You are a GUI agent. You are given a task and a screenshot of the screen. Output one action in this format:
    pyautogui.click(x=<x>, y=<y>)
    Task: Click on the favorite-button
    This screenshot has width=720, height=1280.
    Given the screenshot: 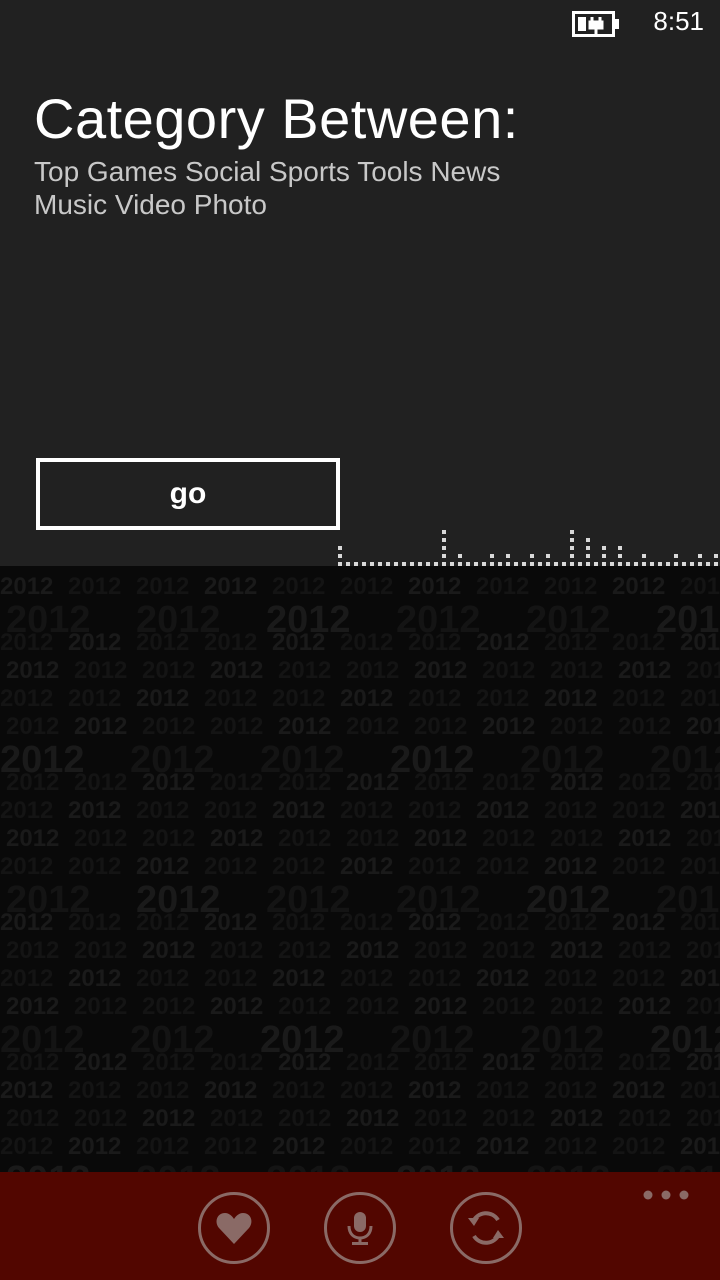 What is the action you would take?
    pyautogui.click(x=234, y=1228)
    